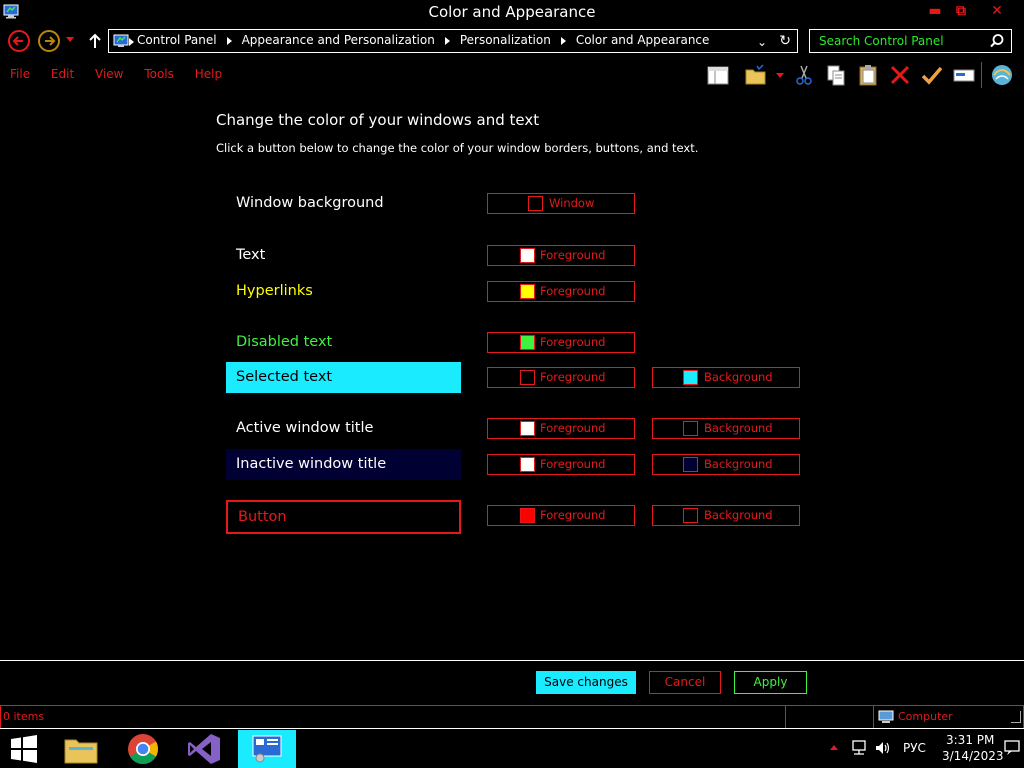  Describe the element at coordinates (643, 40) in the screenshot. I see `breadcrumb-color-appearance: Color and Appearance` at that location.